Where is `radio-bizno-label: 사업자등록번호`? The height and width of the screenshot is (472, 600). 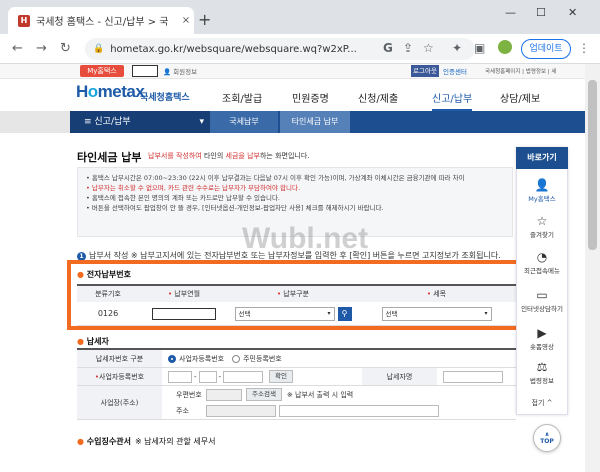
radio-bizno-label: 사업자등록번호 is located at coordinates (202, 358).